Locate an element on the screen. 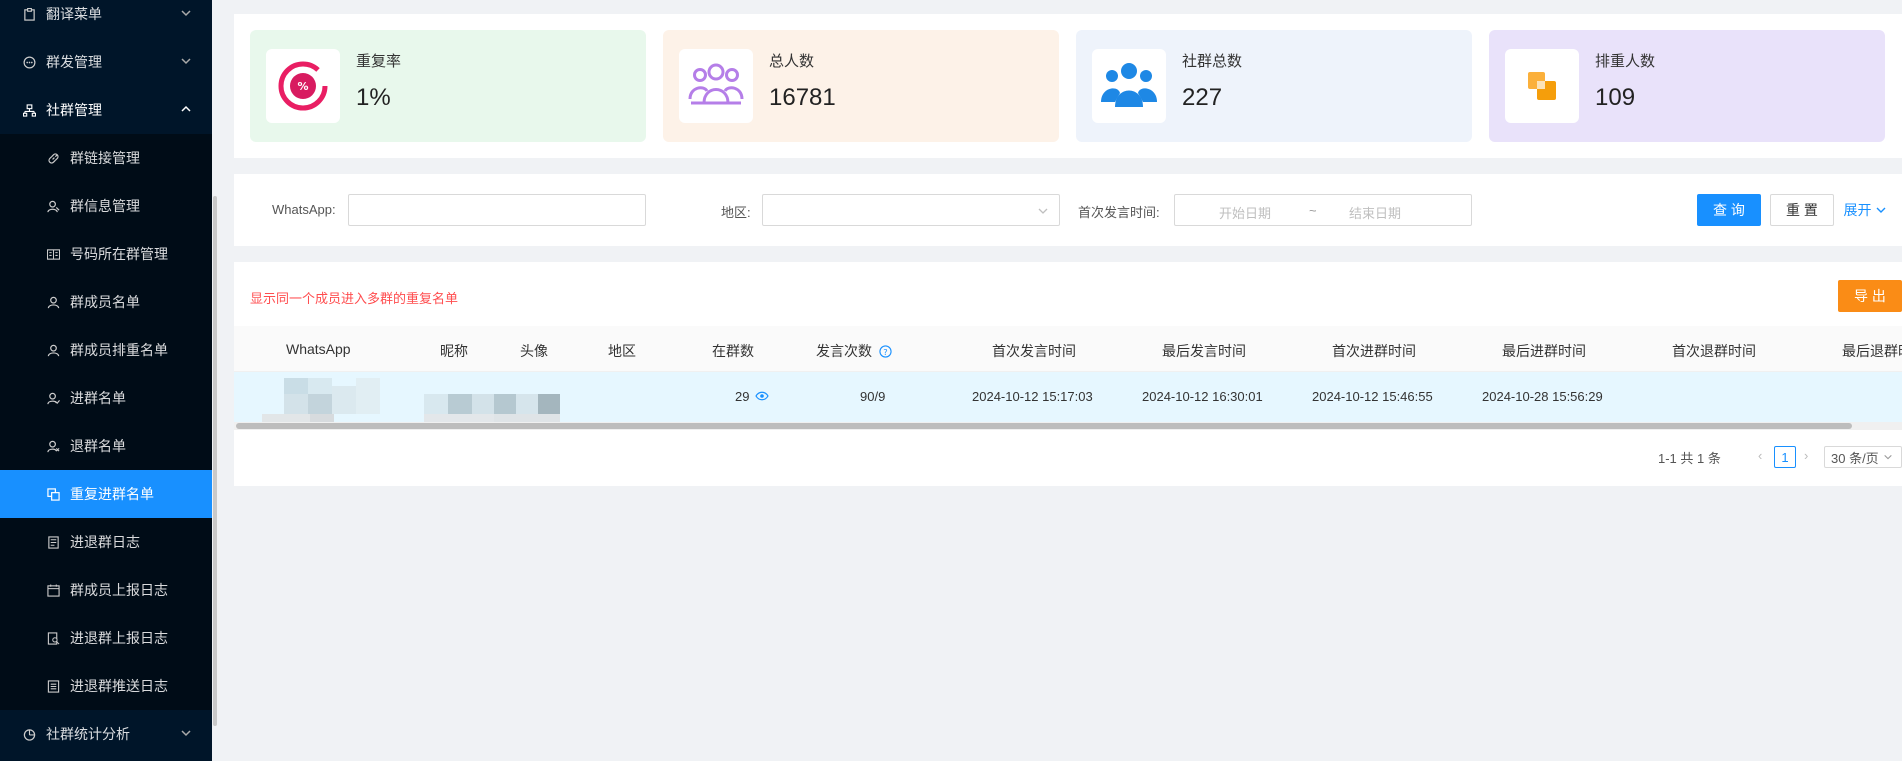 The image size is (1902, 761). whatsapp-label: WhatsApp: is located at coordinates (304, 209).